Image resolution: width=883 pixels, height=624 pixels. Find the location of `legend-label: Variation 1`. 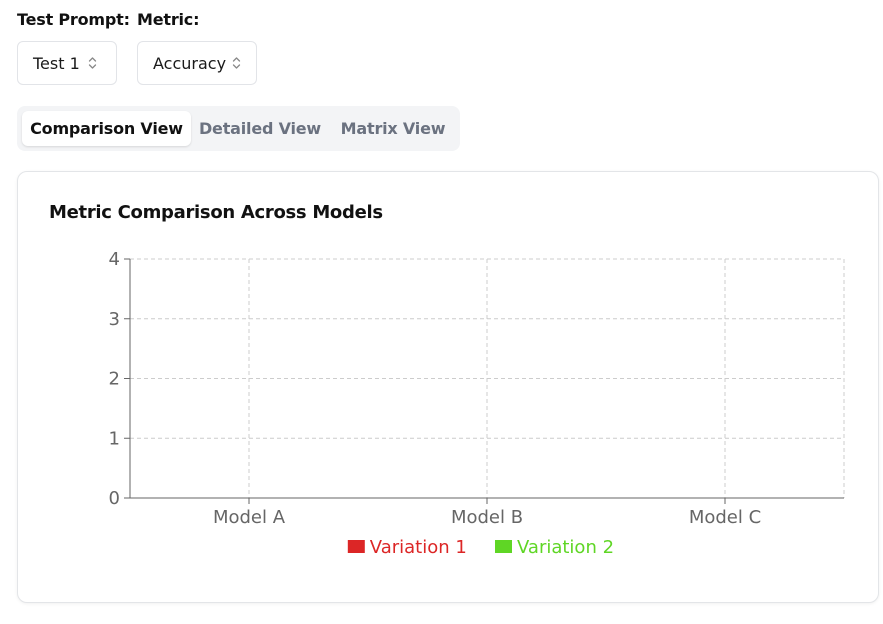

legend-label: Variation 1 is located at coordinates (418, 547).